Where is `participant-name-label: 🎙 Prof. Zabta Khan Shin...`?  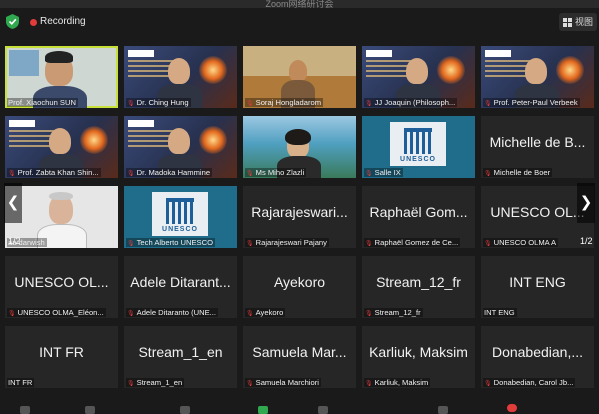
participant-name-label: 🎙 Prof. Zabta Khan Shin... is located at coordinates (54, 172).